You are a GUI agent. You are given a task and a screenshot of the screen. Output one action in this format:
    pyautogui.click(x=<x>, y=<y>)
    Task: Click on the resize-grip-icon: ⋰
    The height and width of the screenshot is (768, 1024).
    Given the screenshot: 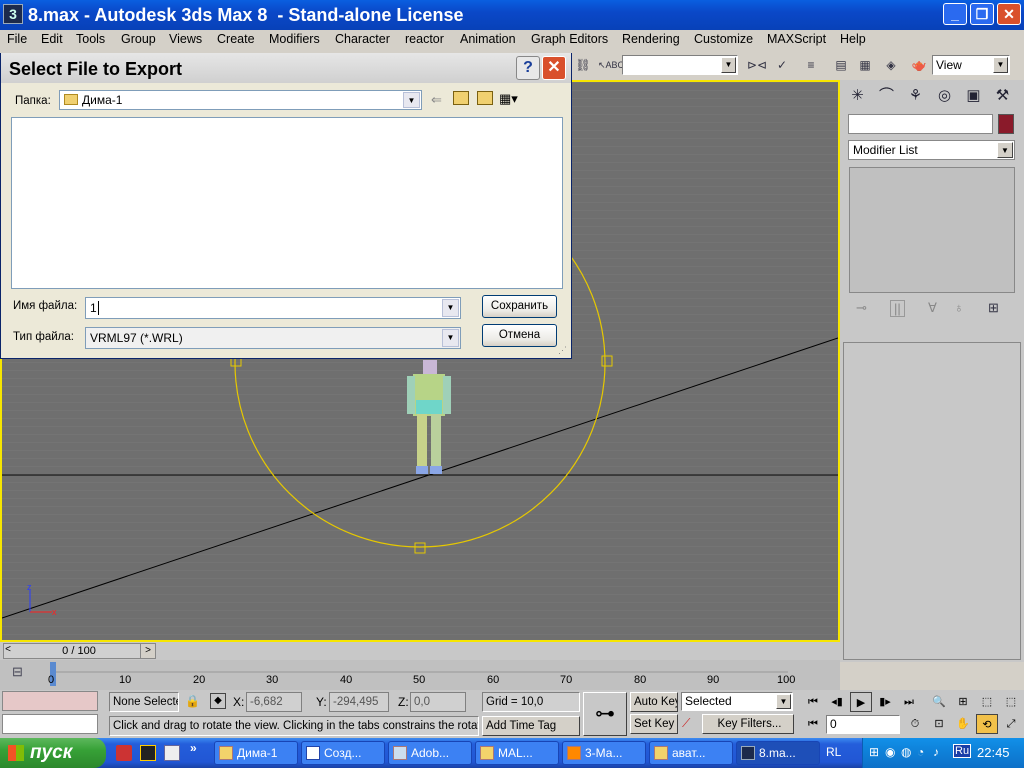 What is the action you would take?
    pyautogui.click(x=562, y=350)
    